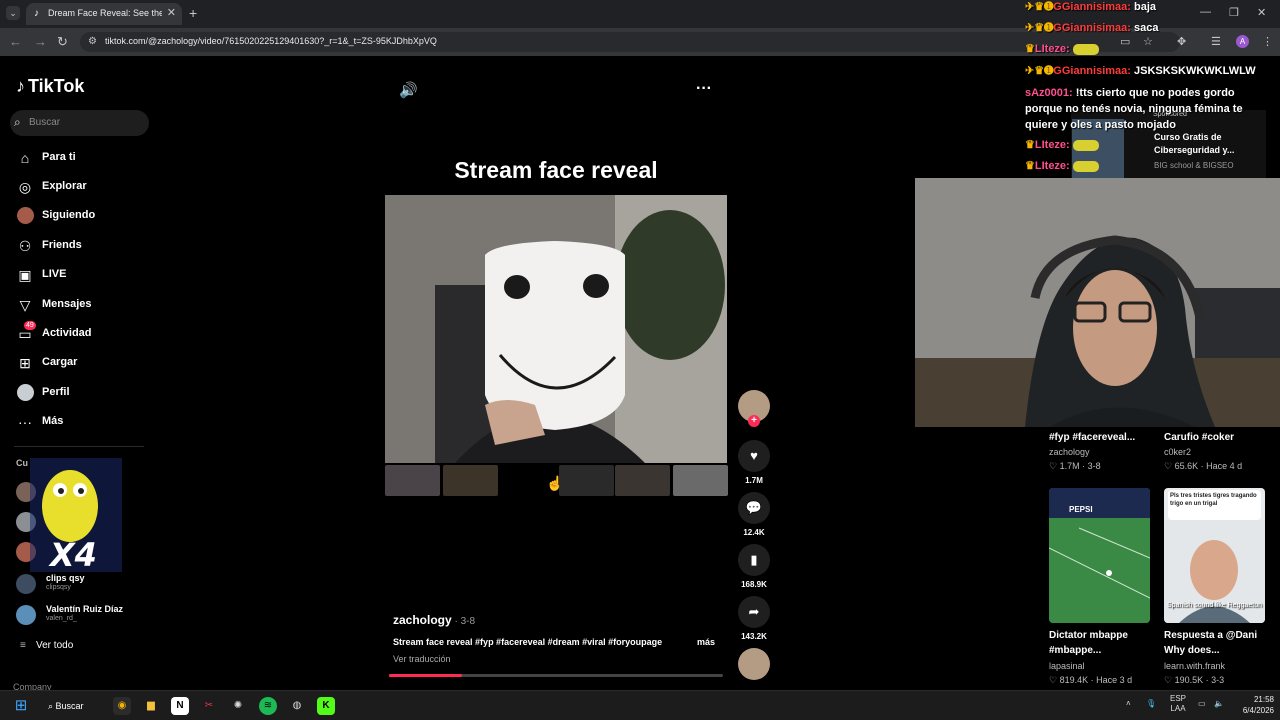 Image resolution: width=1280 pixels, height=720 pixels. I want to click on more-icon: ···, so click(25, 422).